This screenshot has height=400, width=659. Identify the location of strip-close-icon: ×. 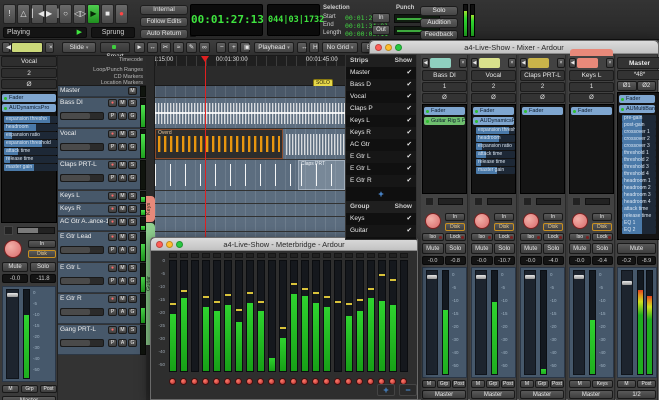
(463, 63).